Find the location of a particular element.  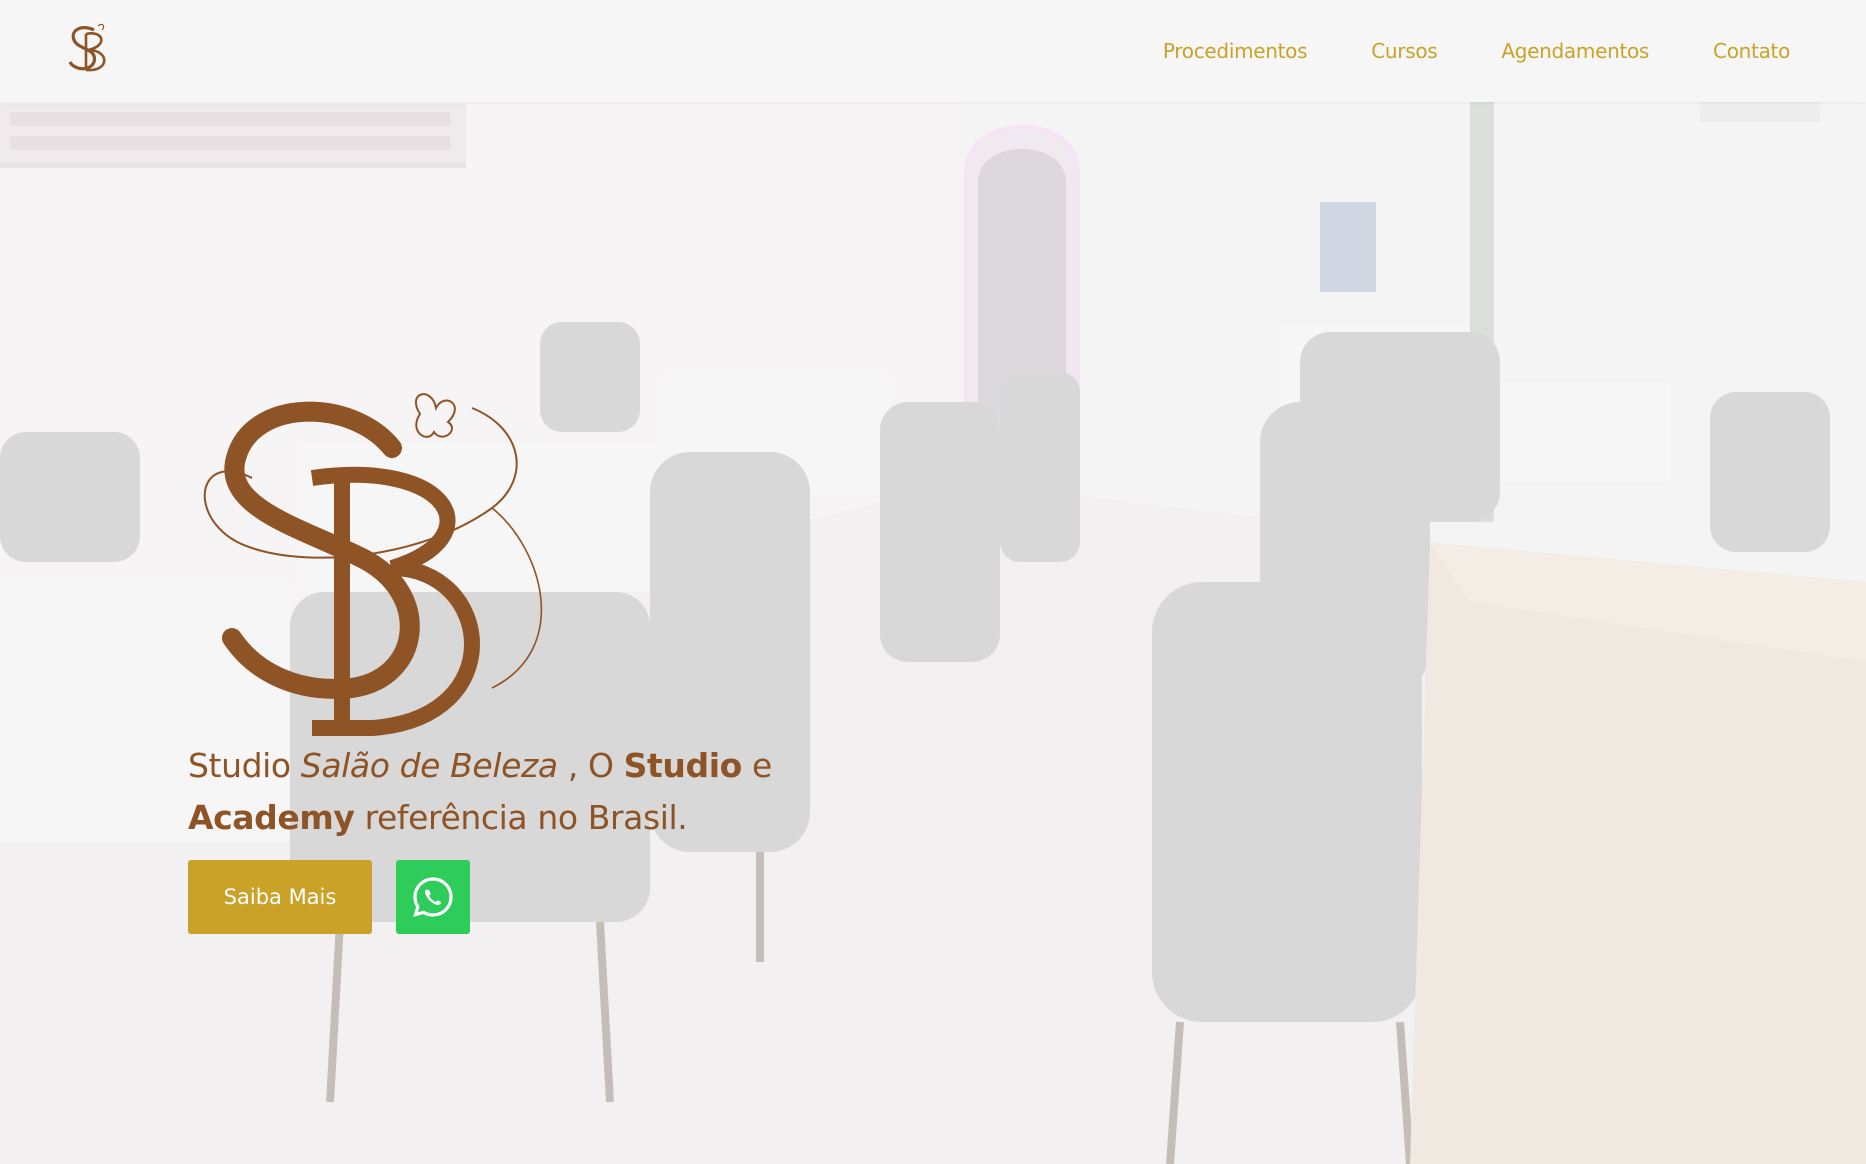

tagline-text-3: e is located at coordinates (756, 765).